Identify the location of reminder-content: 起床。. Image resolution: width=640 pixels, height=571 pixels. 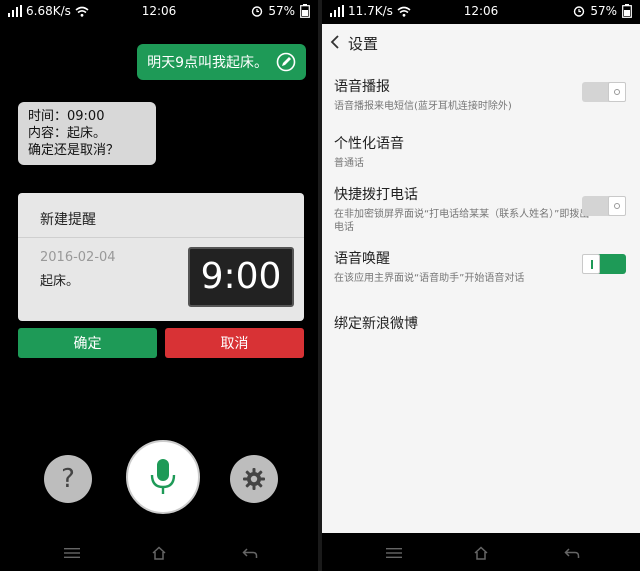
(60, 281).